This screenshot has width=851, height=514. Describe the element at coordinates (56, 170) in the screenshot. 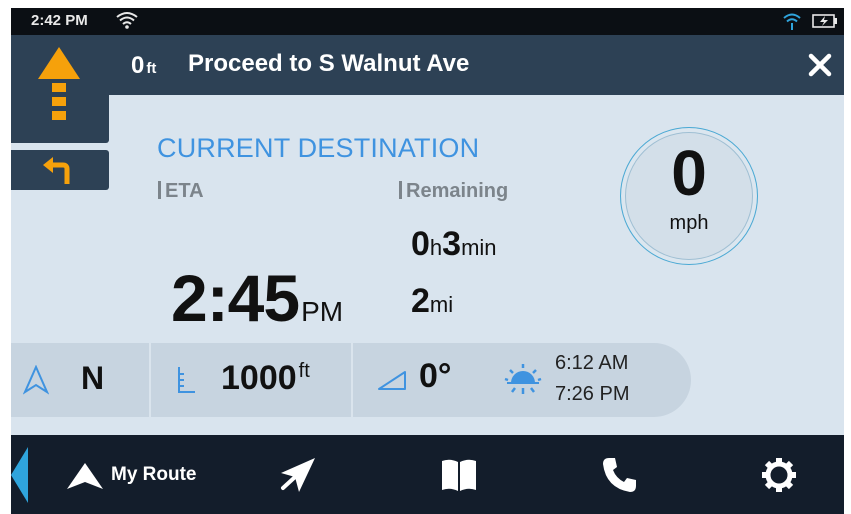

I see `turn-left-icon` at that location.